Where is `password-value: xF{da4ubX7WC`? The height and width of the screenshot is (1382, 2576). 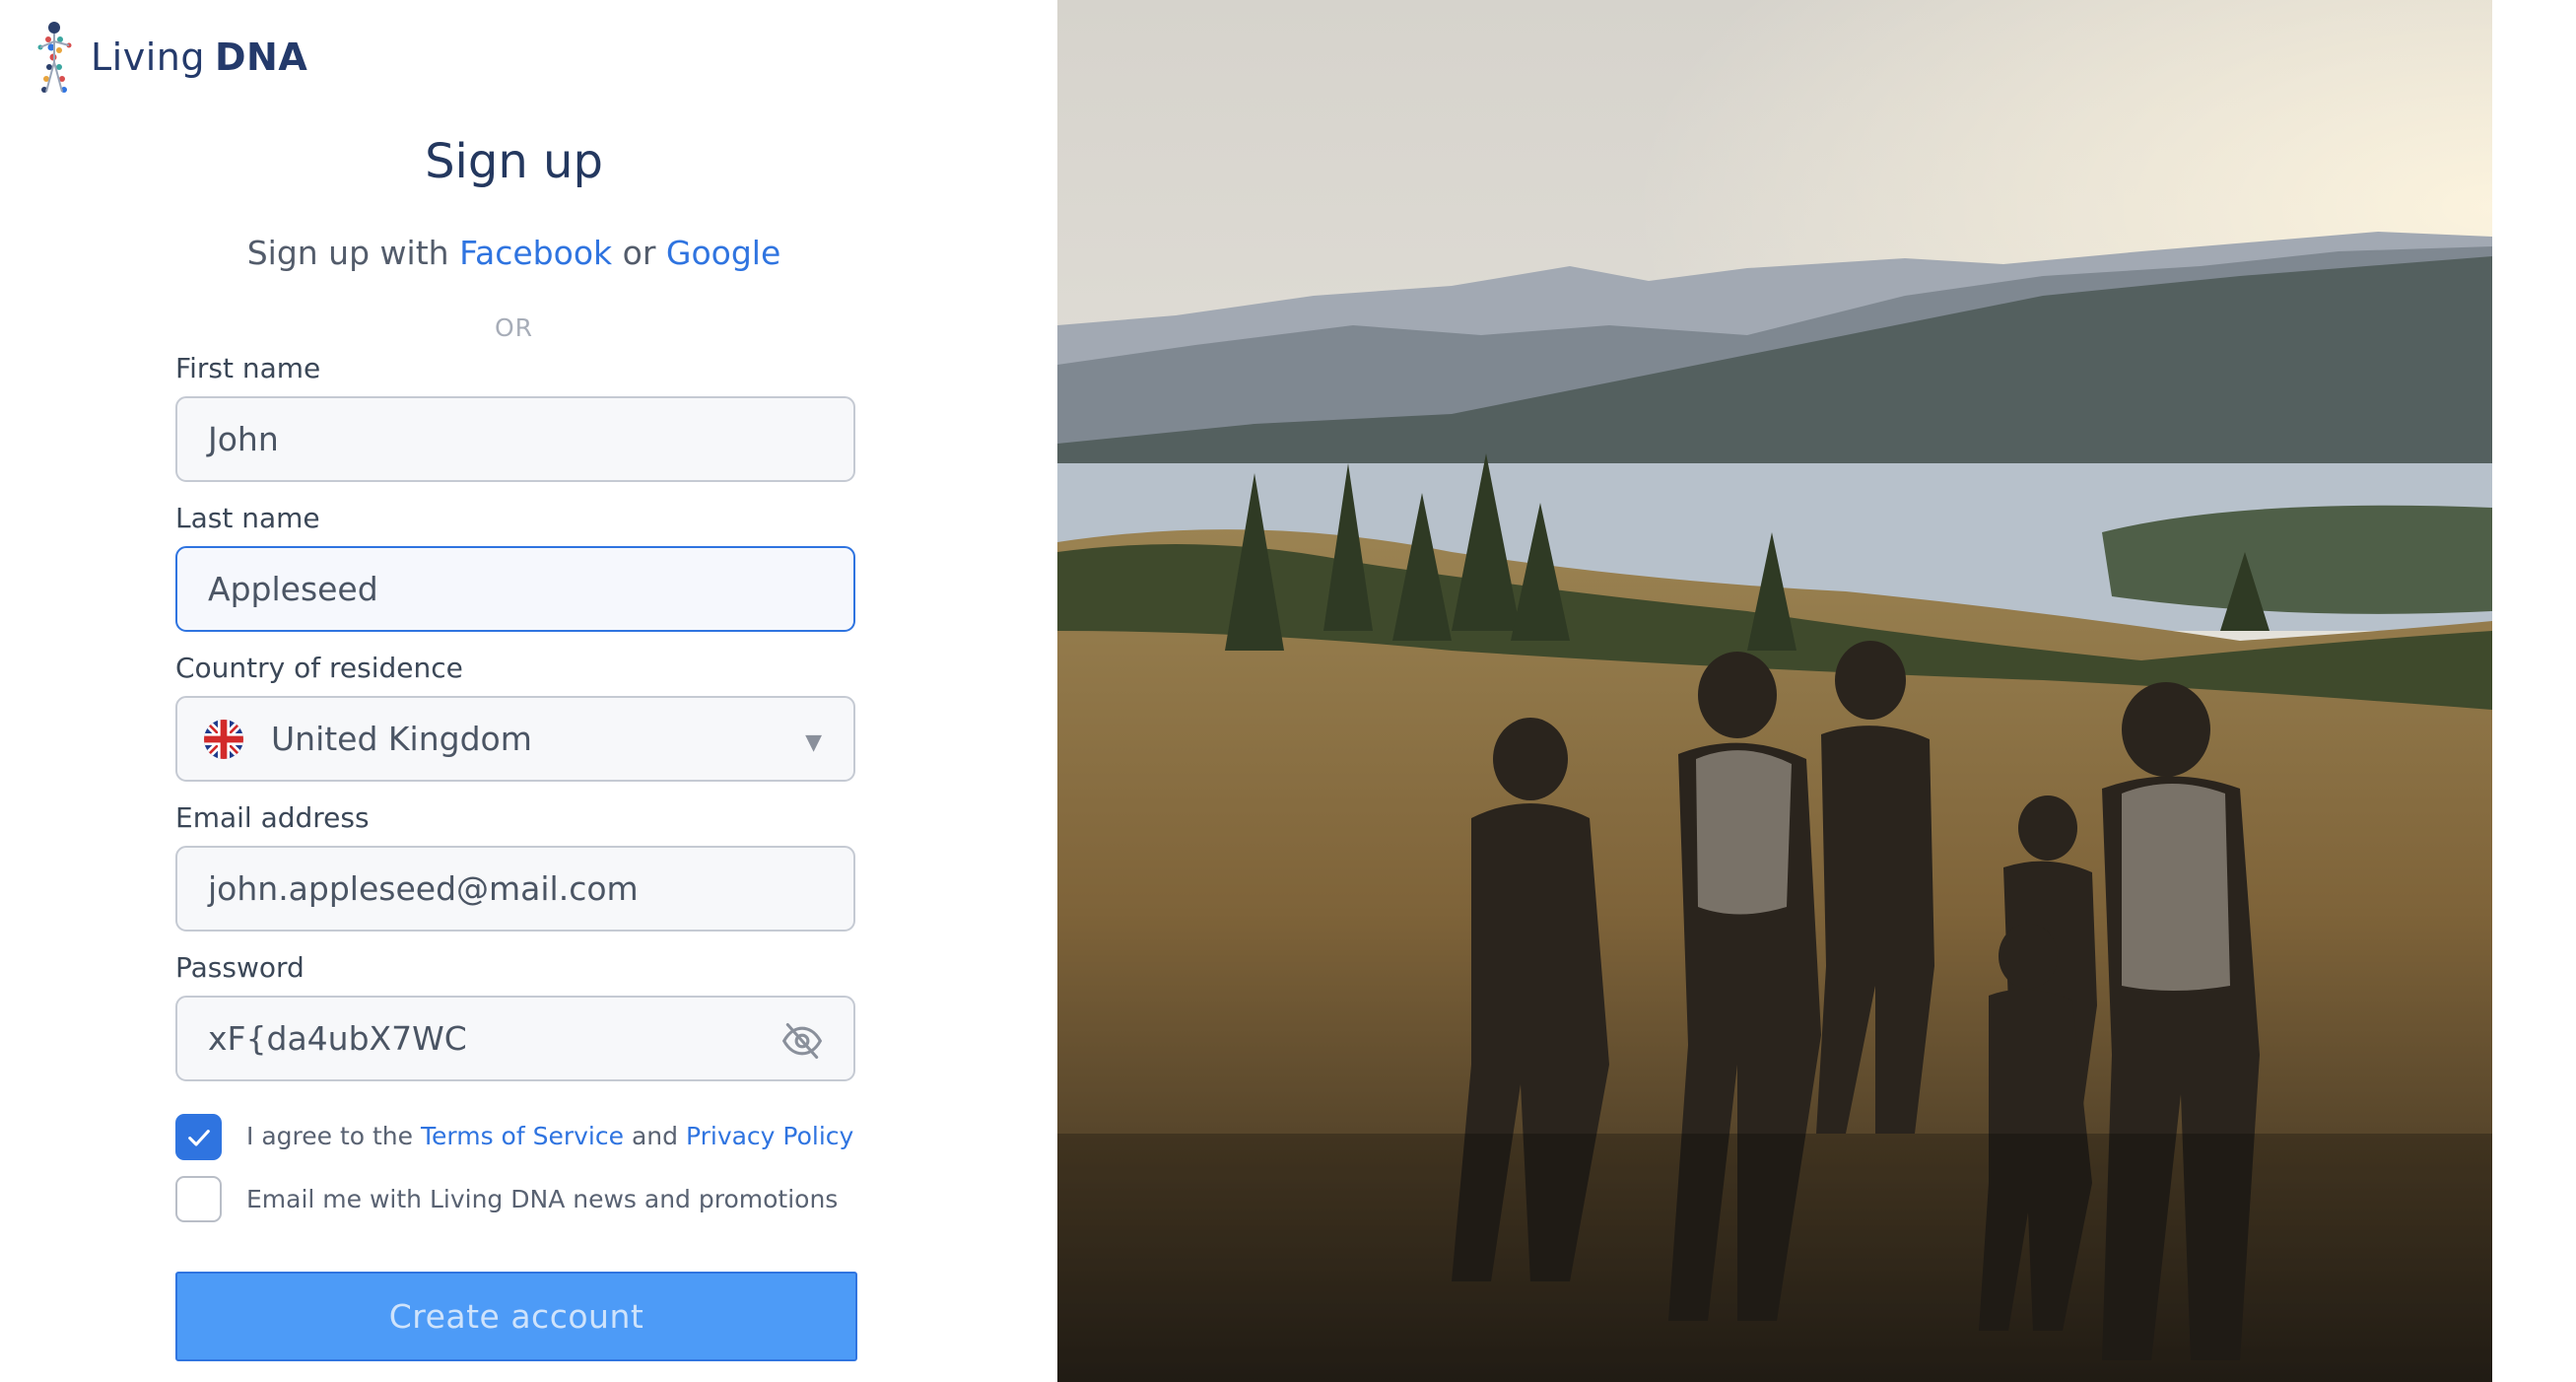 password-value: xF{da4ubX7WC is located at coordinates (337, 1039).